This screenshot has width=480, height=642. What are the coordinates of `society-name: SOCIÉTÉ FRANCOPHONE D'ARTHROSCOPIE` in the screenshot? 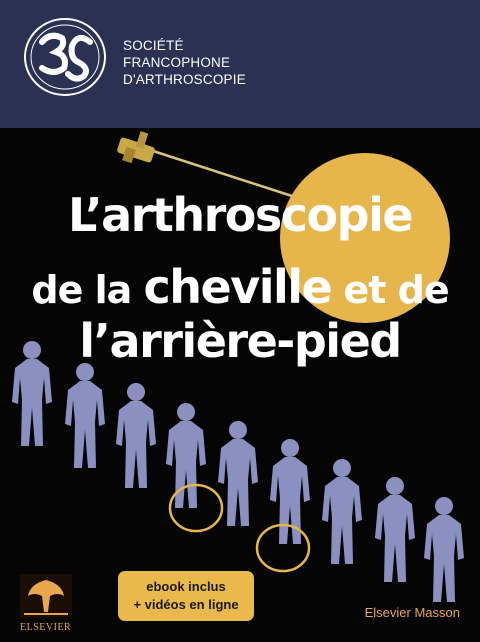 It's located at (184, 62).